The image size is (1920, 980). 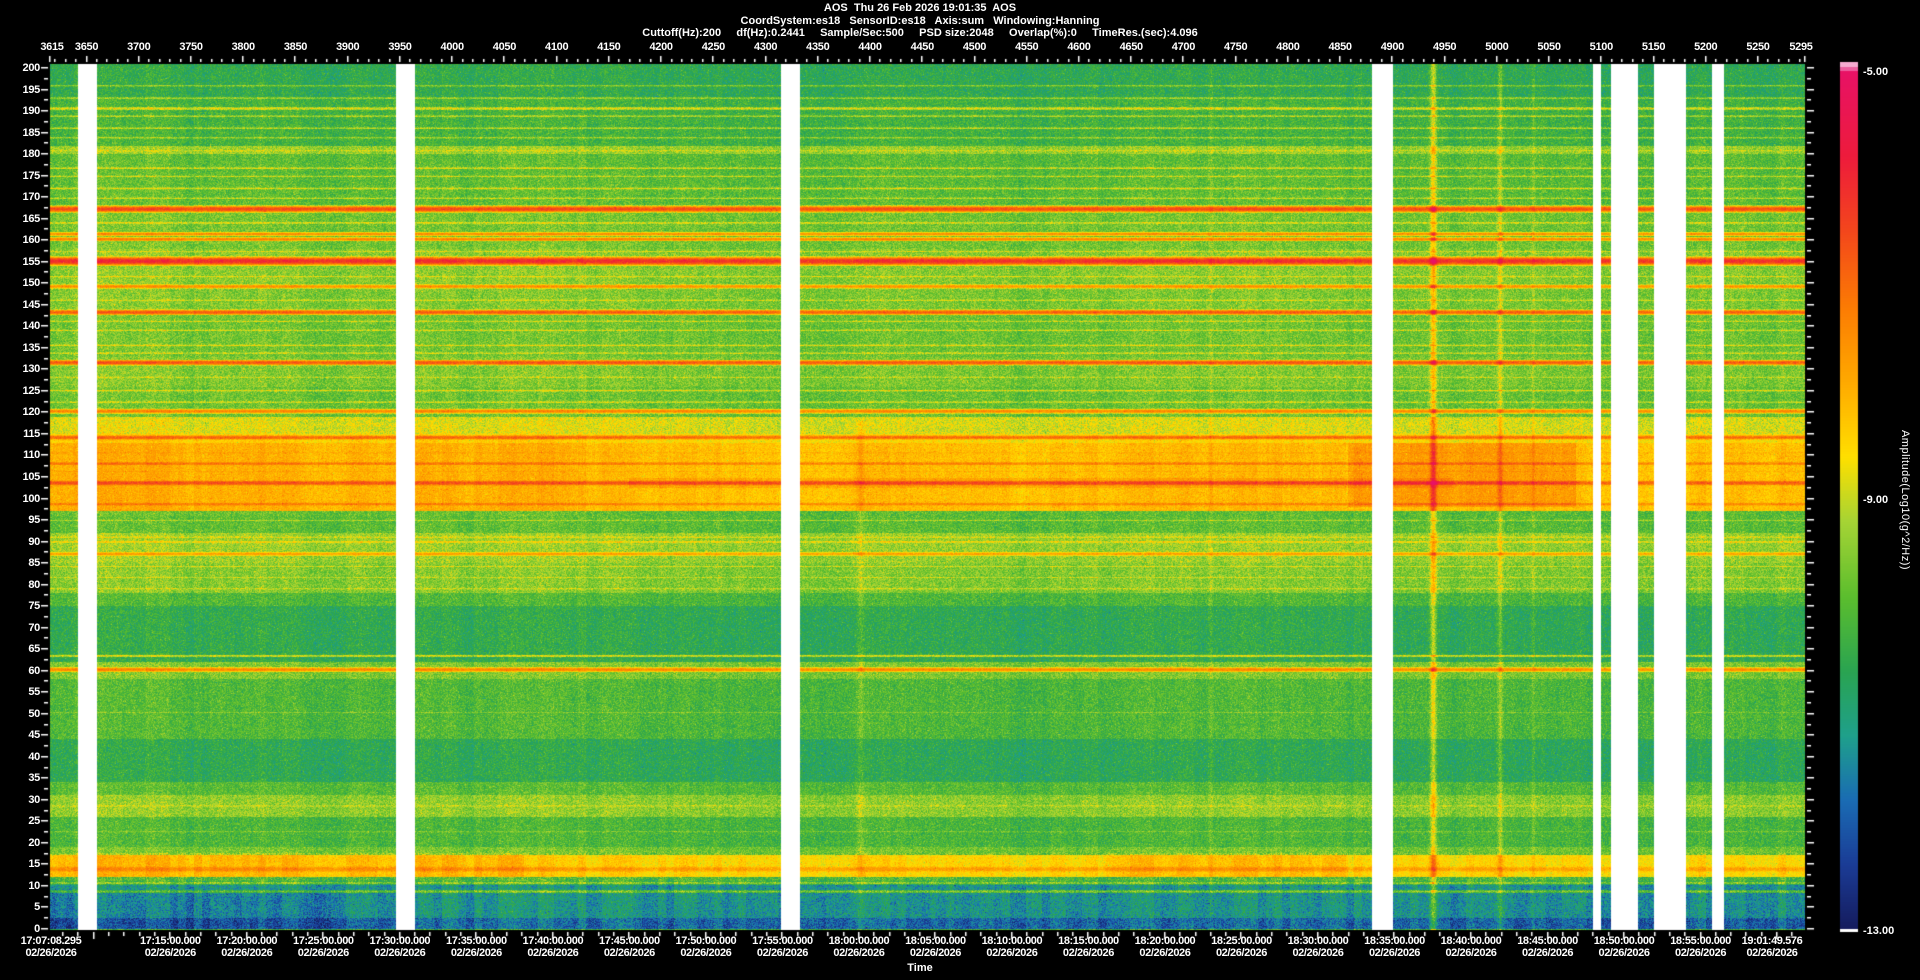 What do you see at coordinates (1241, 941) in the screenshot?
I see `time-tick-time: 18:25:00.000` at bounding box center [1241, 941].